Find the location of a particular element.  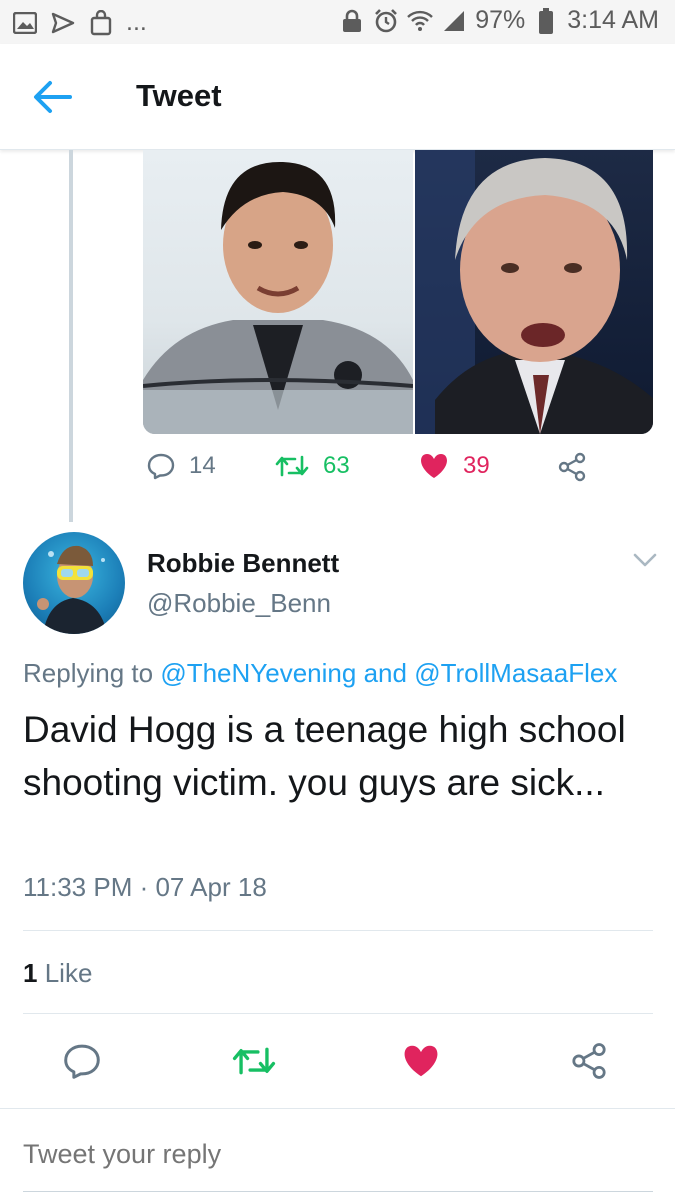

reply-count: 14 is located at coordinates (202, 465).